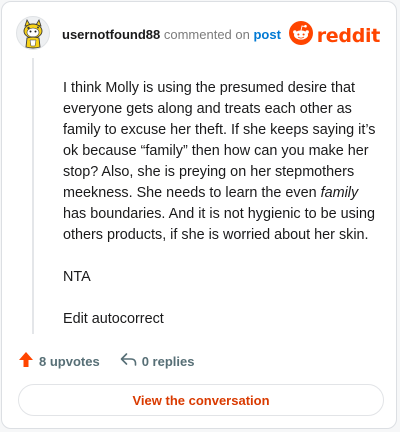  Describe the element at coordinates (111, 34) in the screenshot. I see `username: usernotfound88` at that location.